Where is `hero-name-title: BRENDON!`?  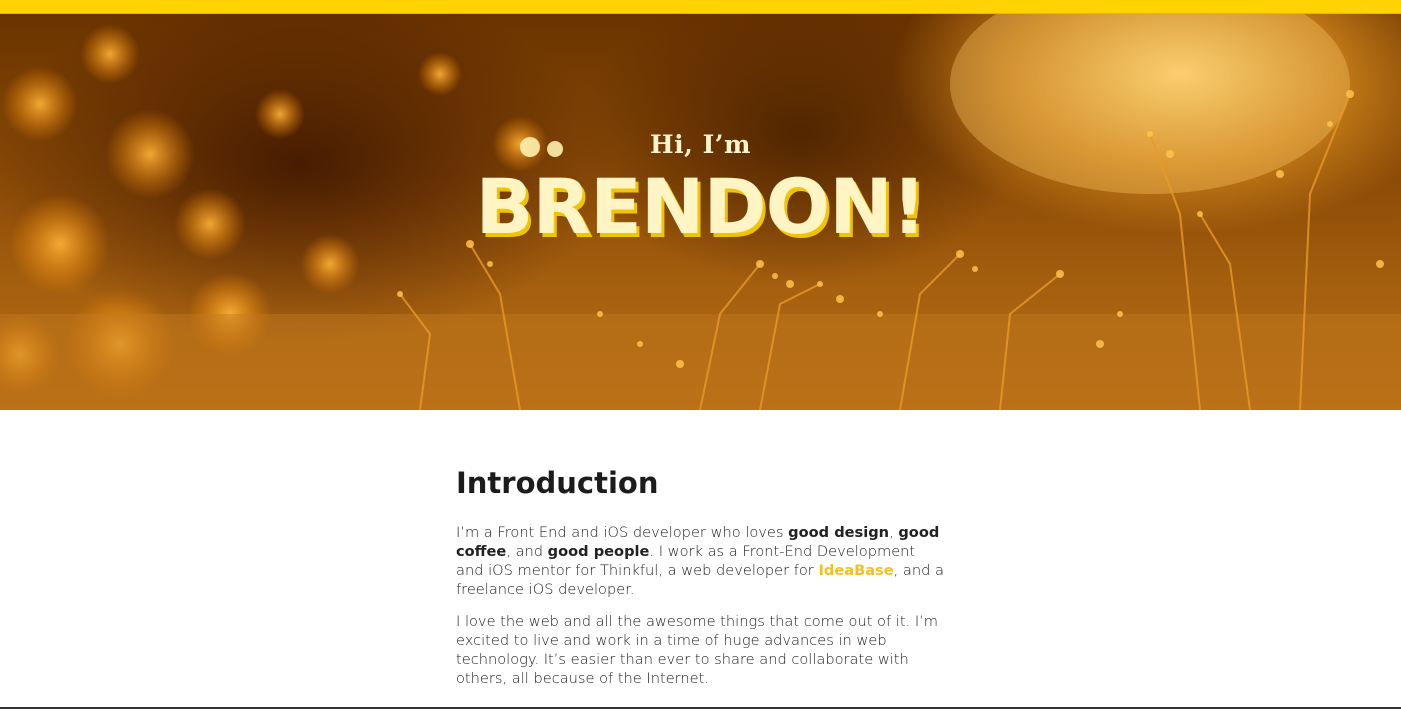 hero-name-title: BRENDON! is located at coordinates (701, 206).